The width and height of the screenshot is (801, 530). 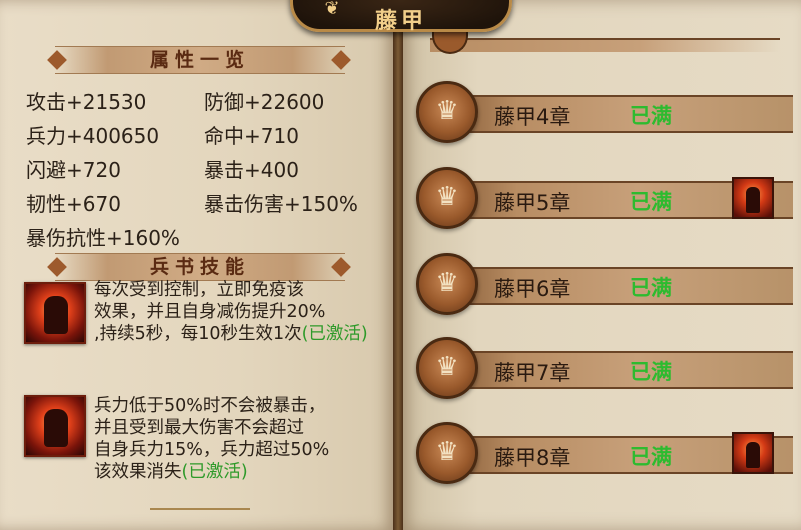 I want to click on attributes-header-label: 属性一览, so click(x=199, y=60).